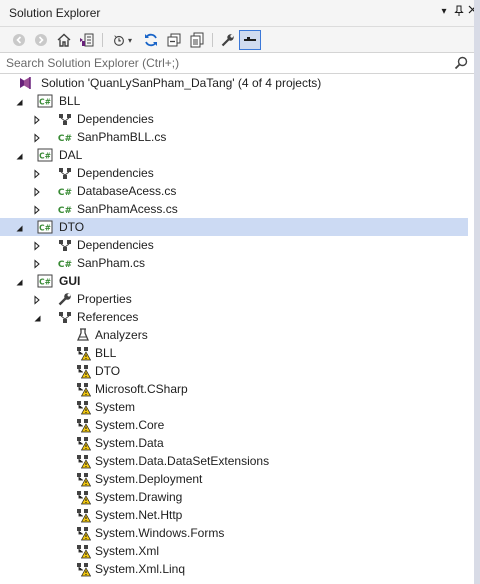 The width and height of the screenshot is (480, 584). Describe the element at coordinates (41, 40) in the screenshot. I see `forward-icon` at that location.